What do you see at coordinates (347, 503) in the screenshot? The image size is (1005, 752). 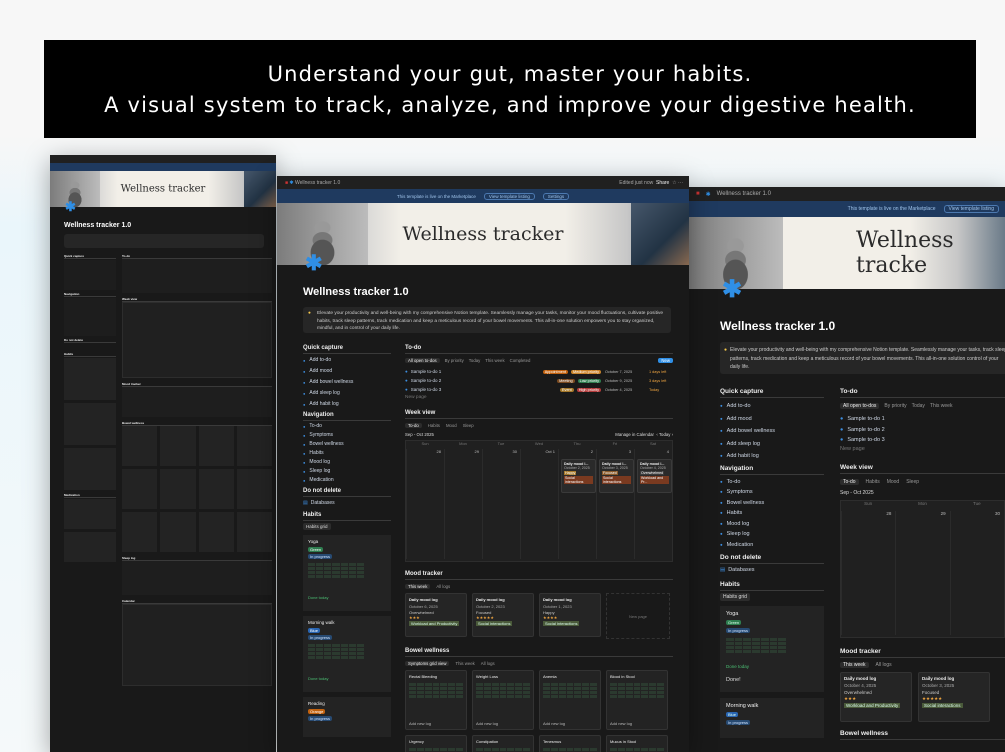 I see `center-databases-link: ▤ Databases` at bounding box center [347, 503].